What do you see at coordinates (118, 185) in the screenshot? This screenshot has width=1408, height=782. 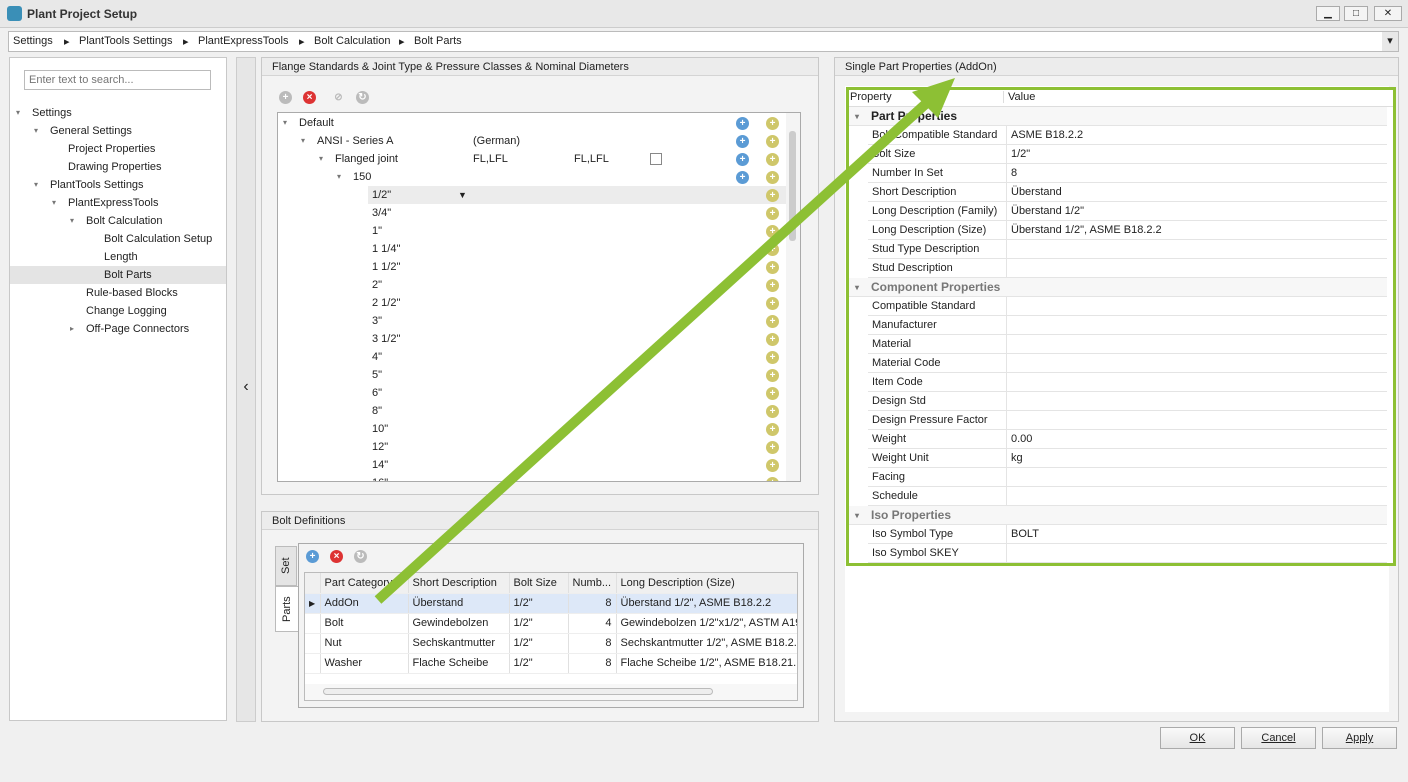 I see `sidebar-item: ▾ PlantTools Settings` at bounding box center [118, 185].